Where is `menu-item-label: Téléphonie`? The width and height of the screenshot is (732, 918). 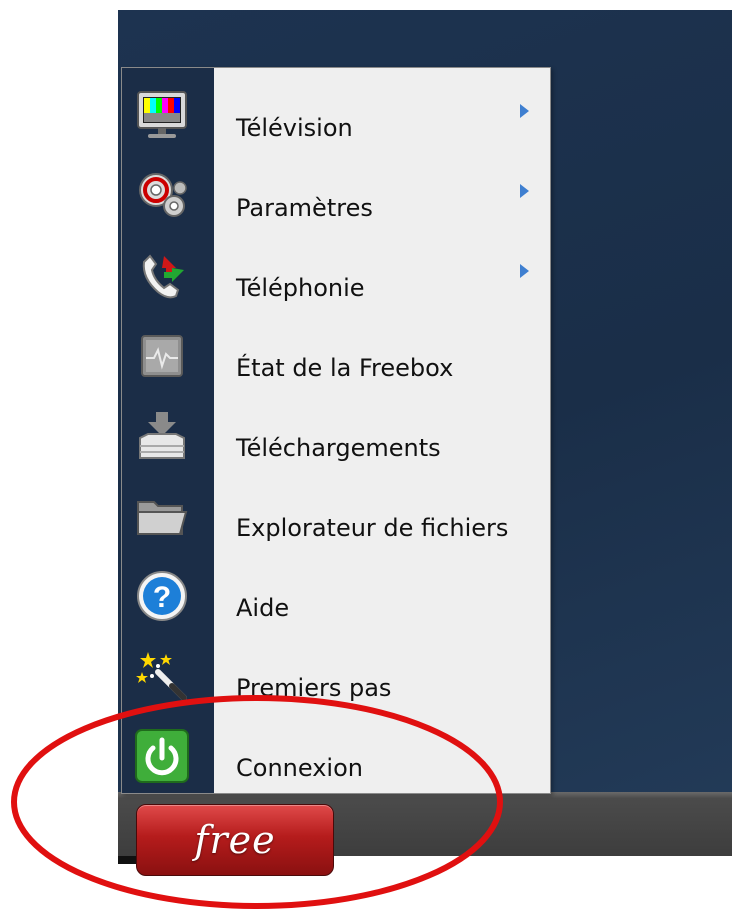
menu-item-label: Téléphonie is located at coordinates (300, 288).